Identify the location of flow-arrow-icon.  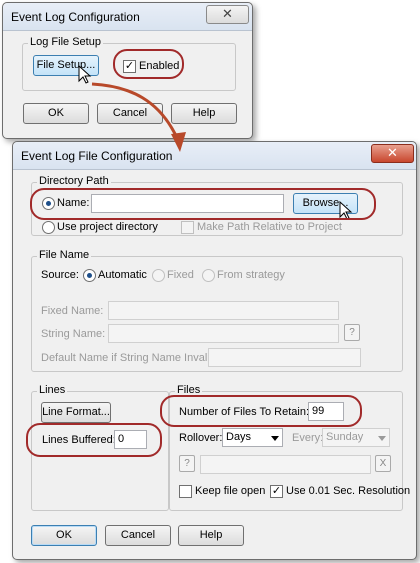
(138, 117).